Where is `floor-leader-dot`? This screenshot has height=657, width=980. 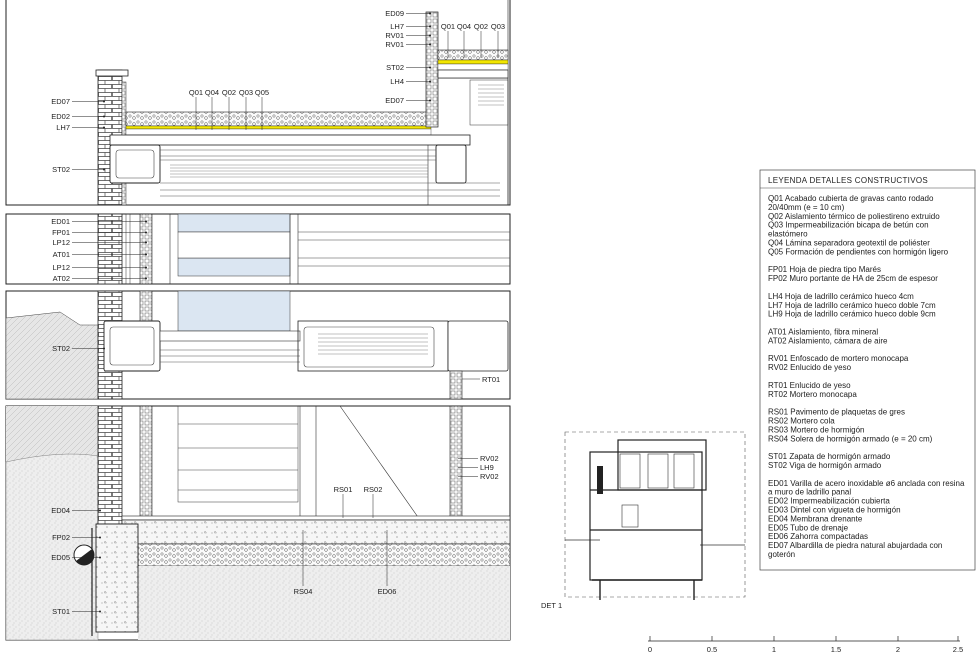 floor-leader-dot is located at coordinates (104, 348).